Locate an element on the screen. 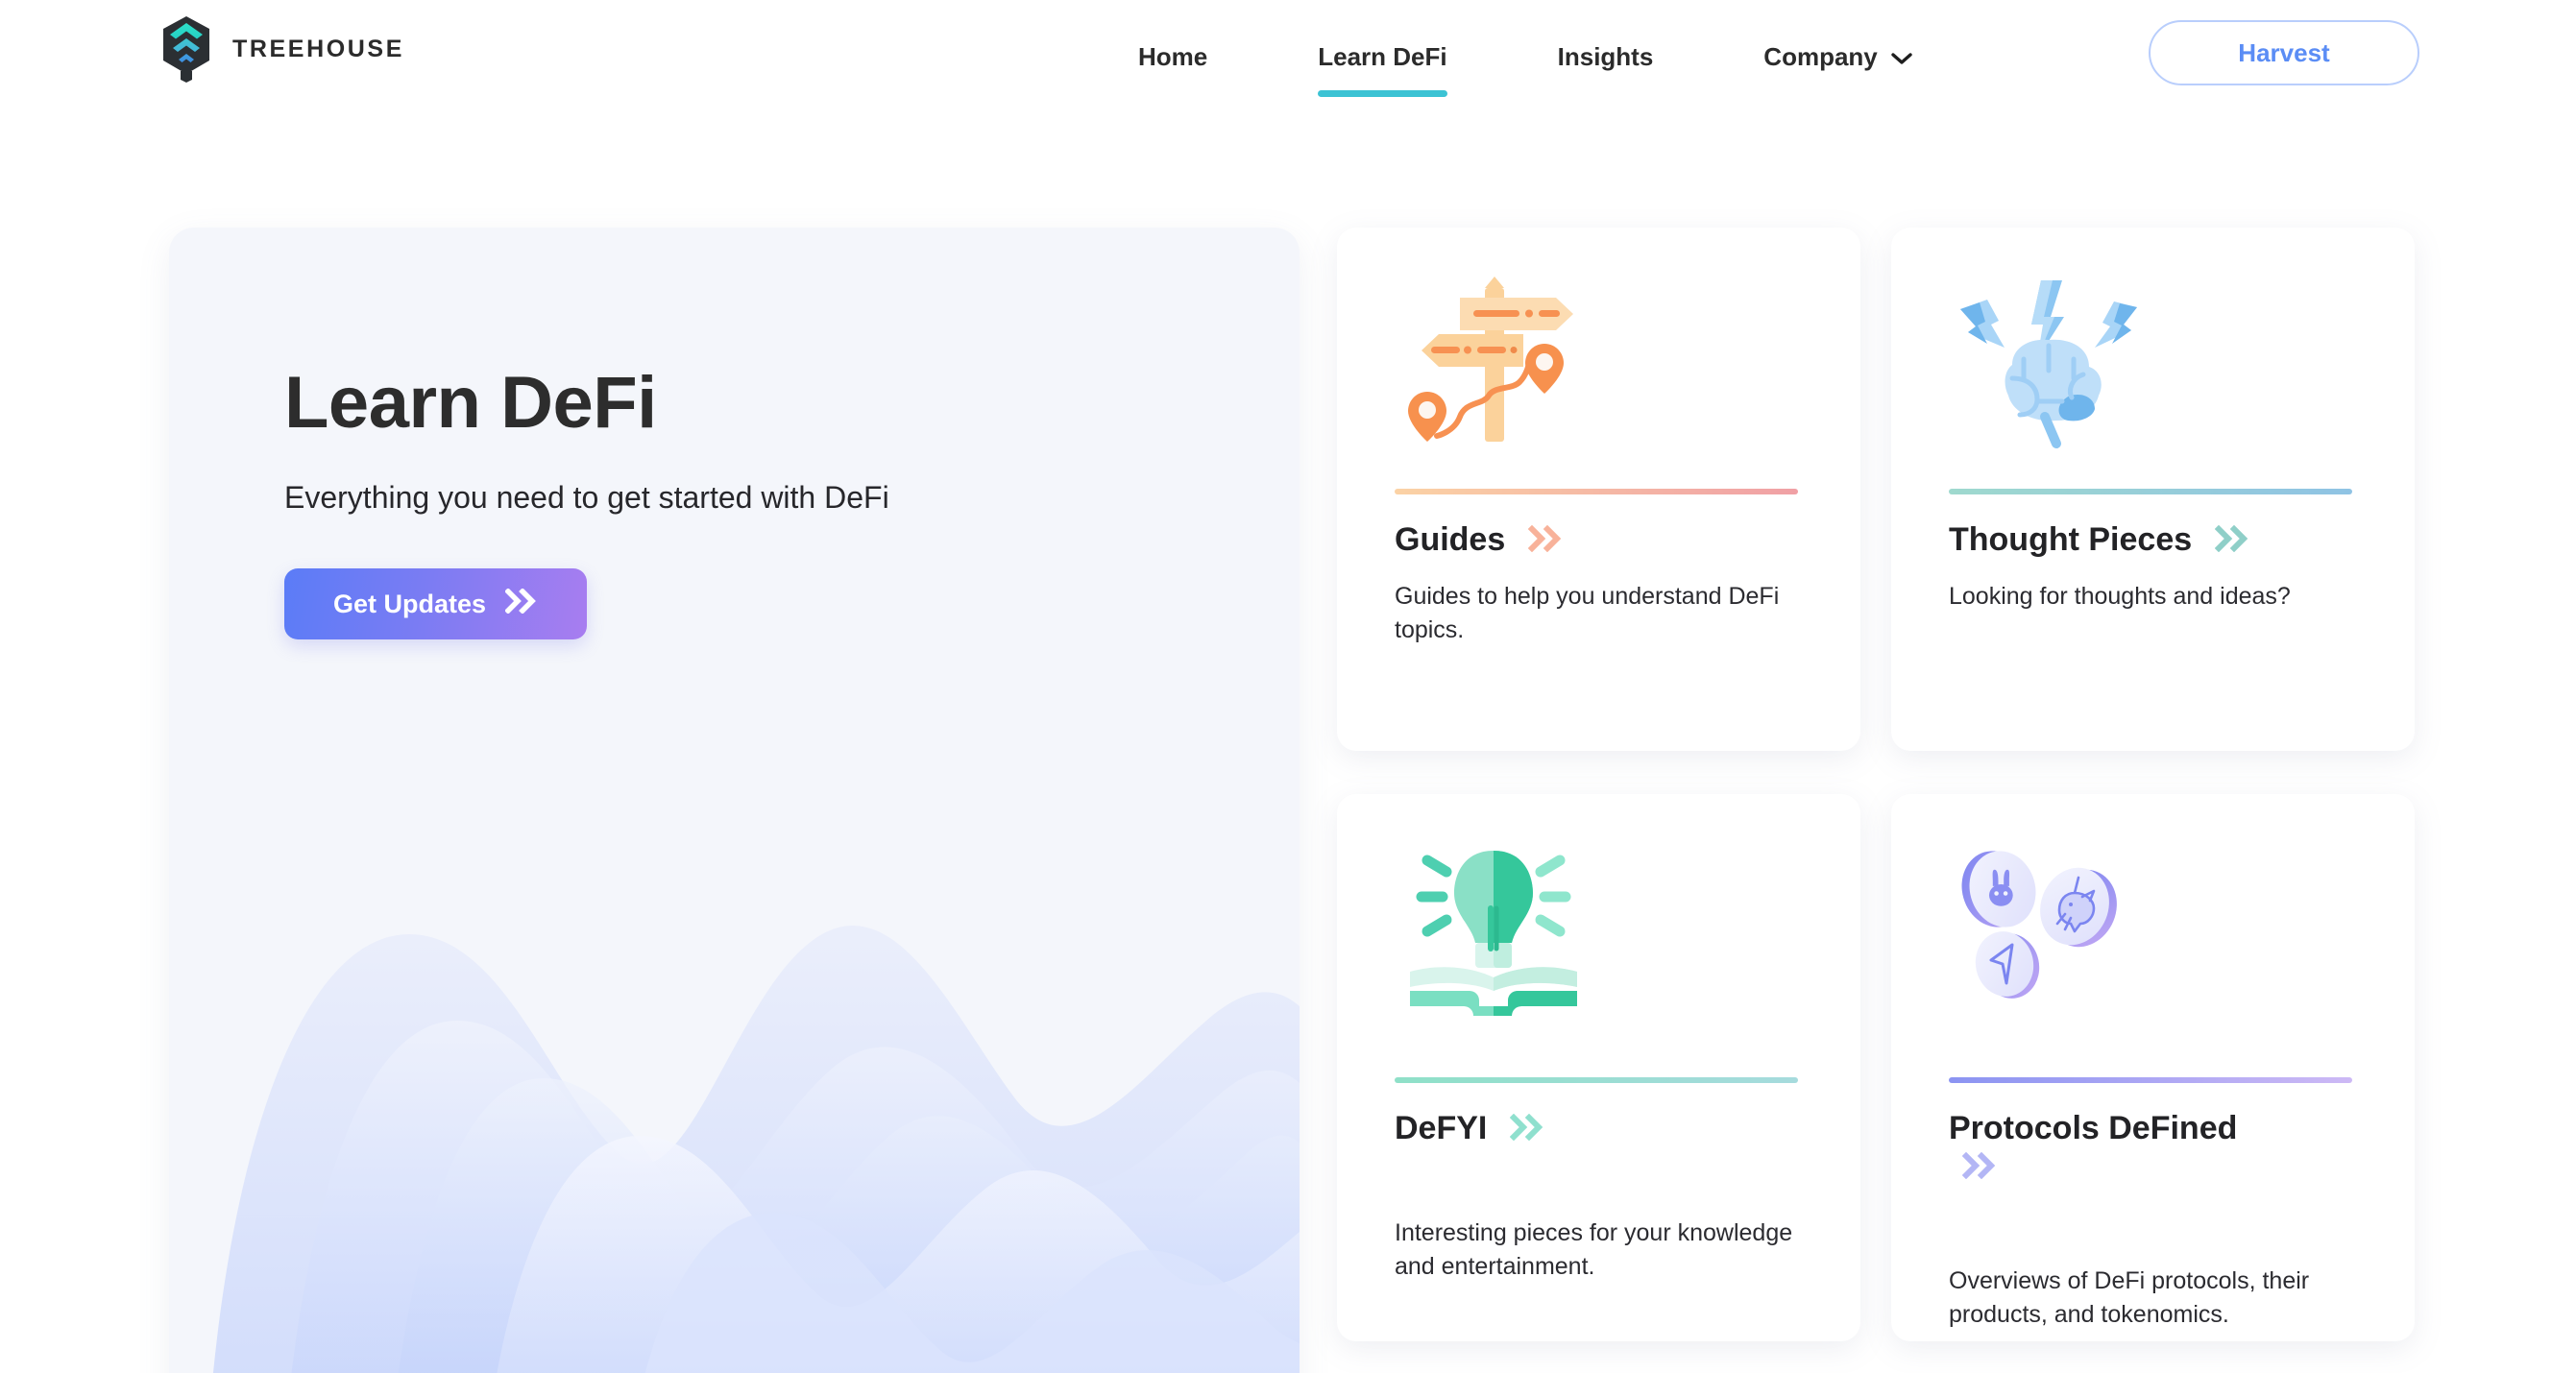  card-accent-divider-guides is located at coordinates (1597, 491).